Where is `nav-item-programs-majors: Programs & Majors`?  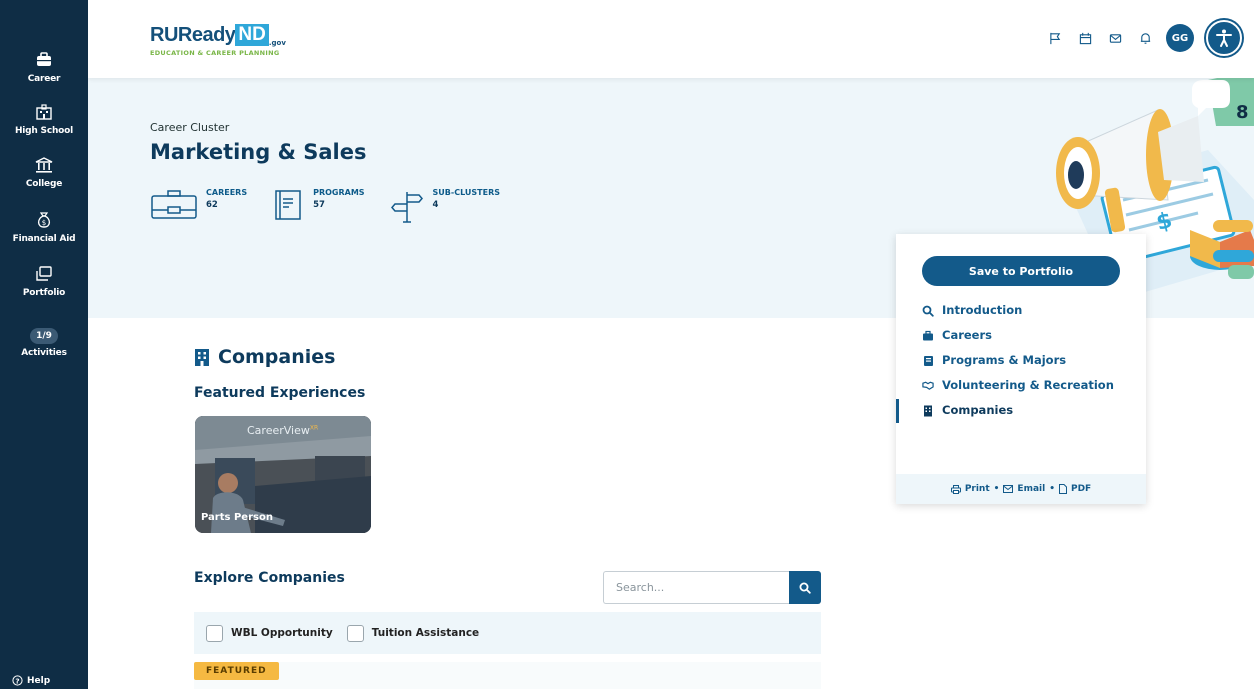 nav-item-programs-majors: Programs & Majors is located at coordinates (1021, 360).